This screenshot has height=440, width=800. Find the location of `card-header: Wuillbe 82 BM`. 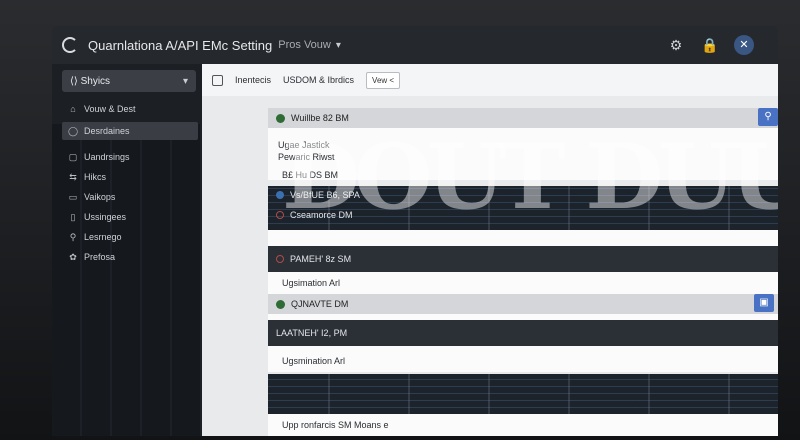

card-header: Wuillbe 82 BM is located at coordinates (523, 118).